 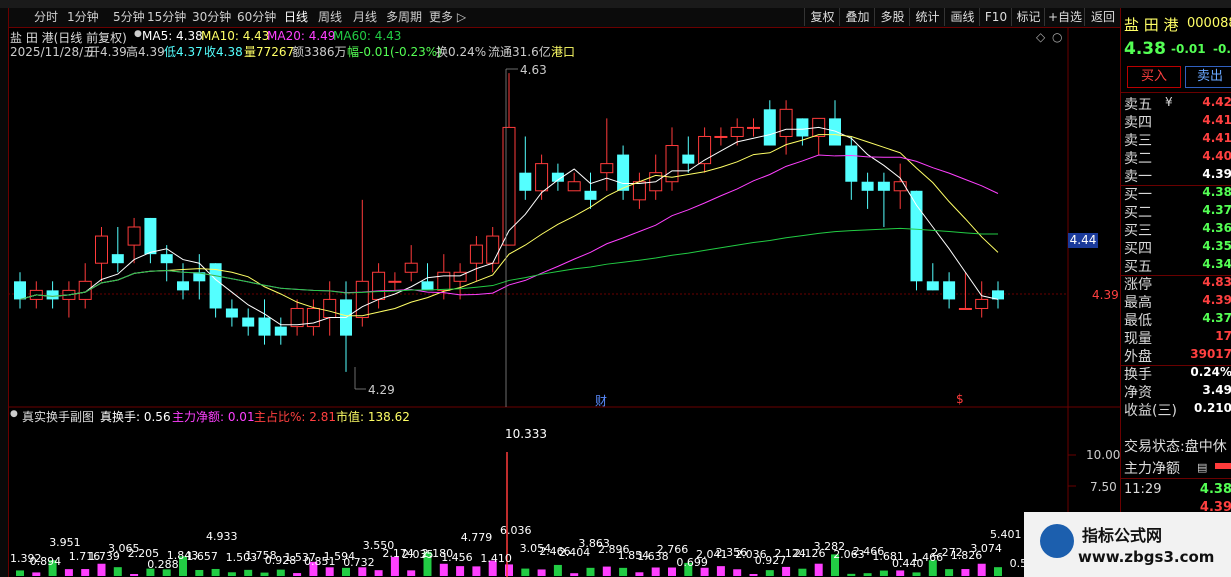 What do you see at coordinates (1176, 265) in the screenshot?
I see `buy-level: 买五 4.34` at bounding box center [1176, 265].